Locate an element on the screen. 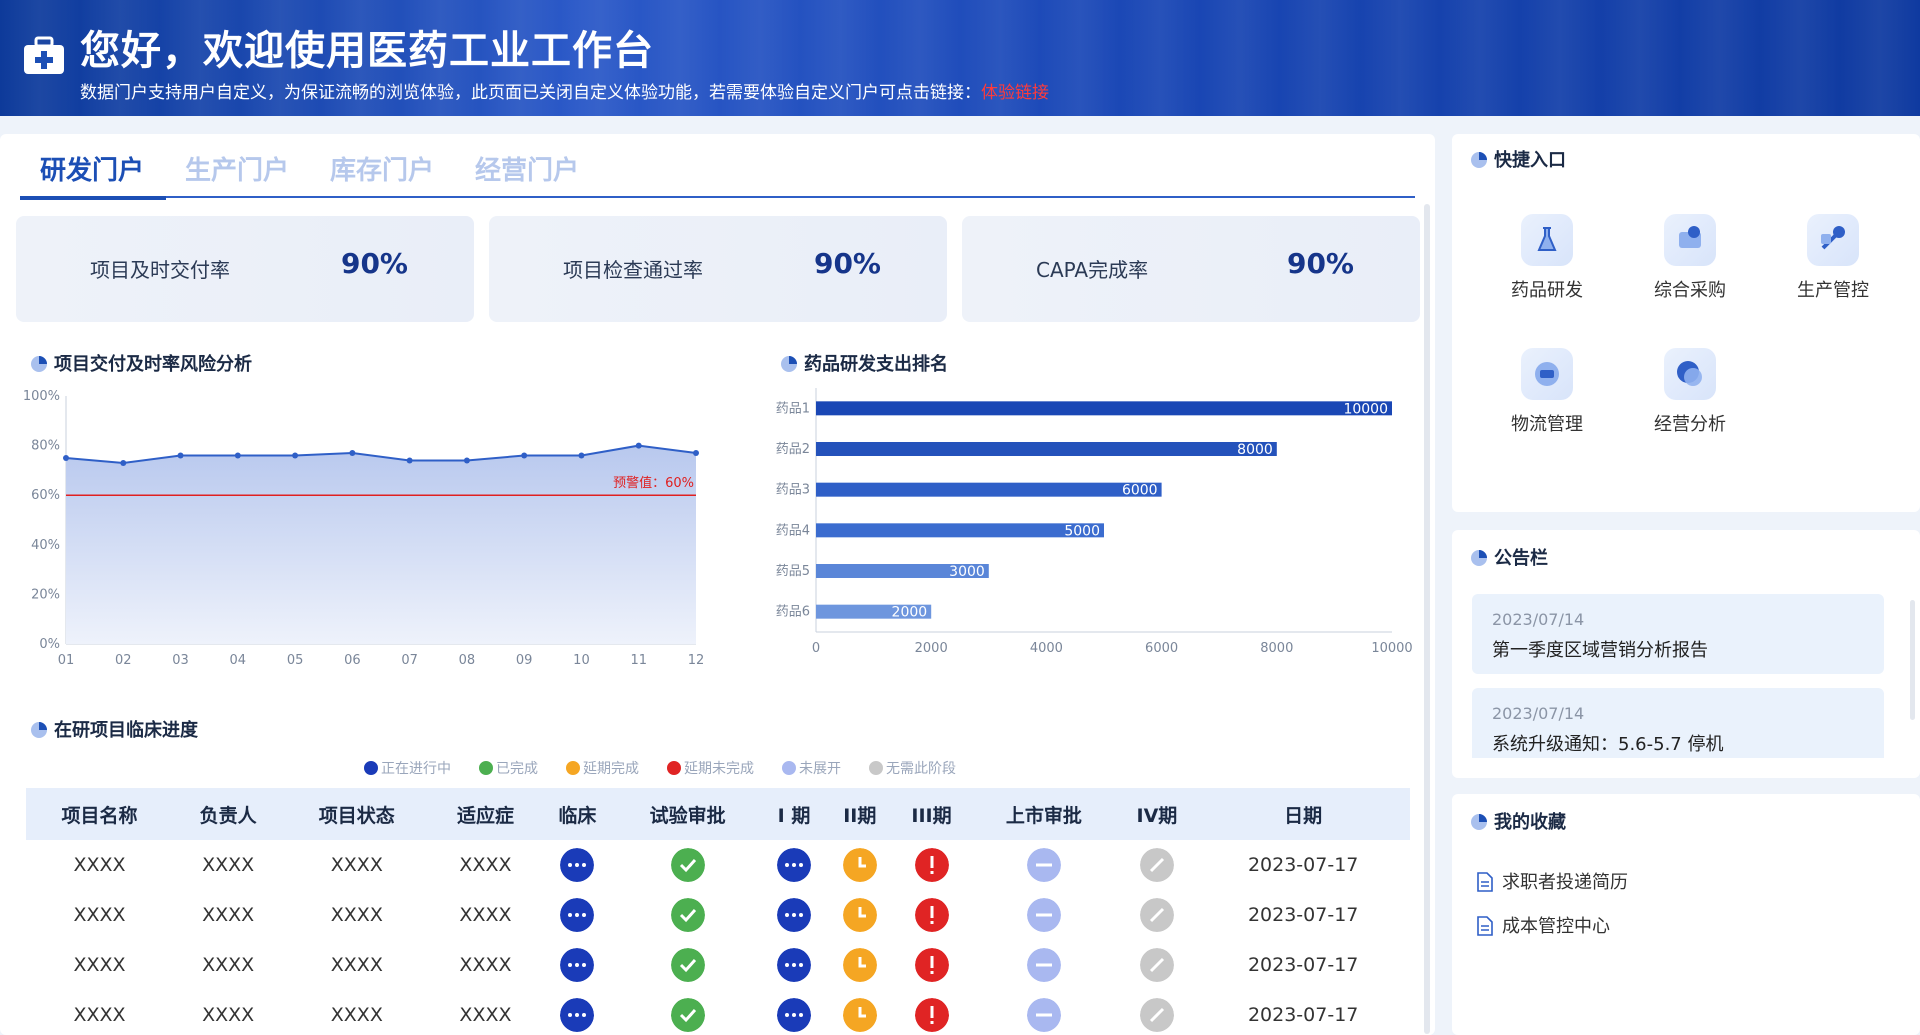 Image resolution: width=1920 pixels, height=1035 pixels. tab-production: 生产门户 is located at coordinates (237, 168).